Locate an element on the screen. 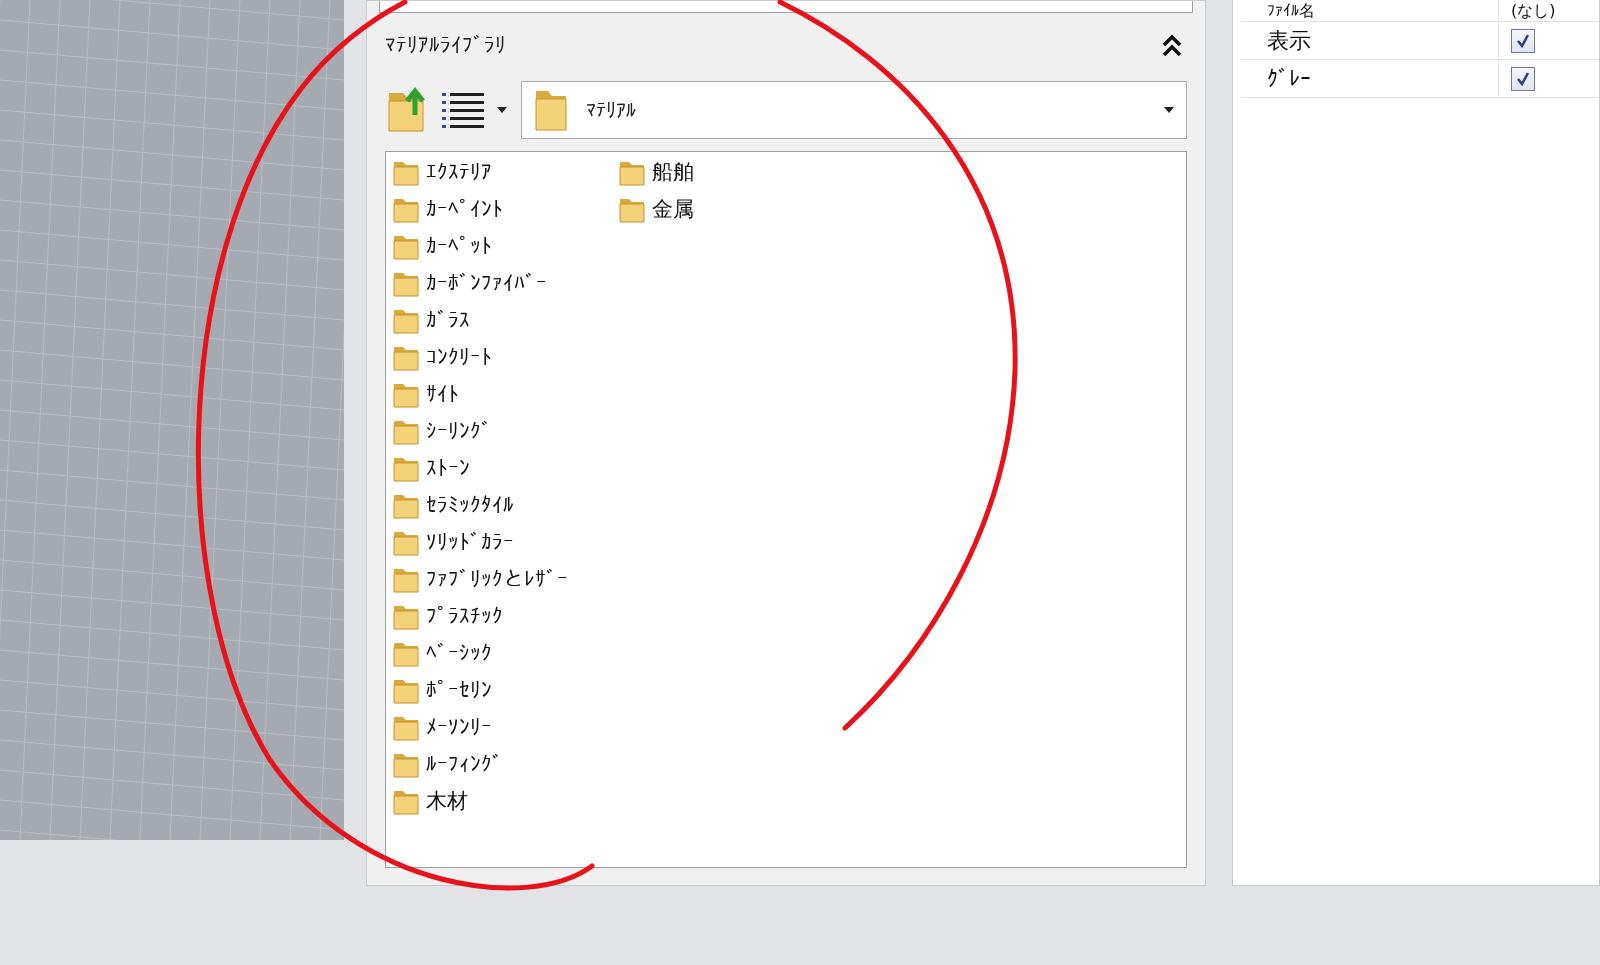 This screenshot has width=1600, height=965. folder-item: 金属 is located at coordinates (673, 209).